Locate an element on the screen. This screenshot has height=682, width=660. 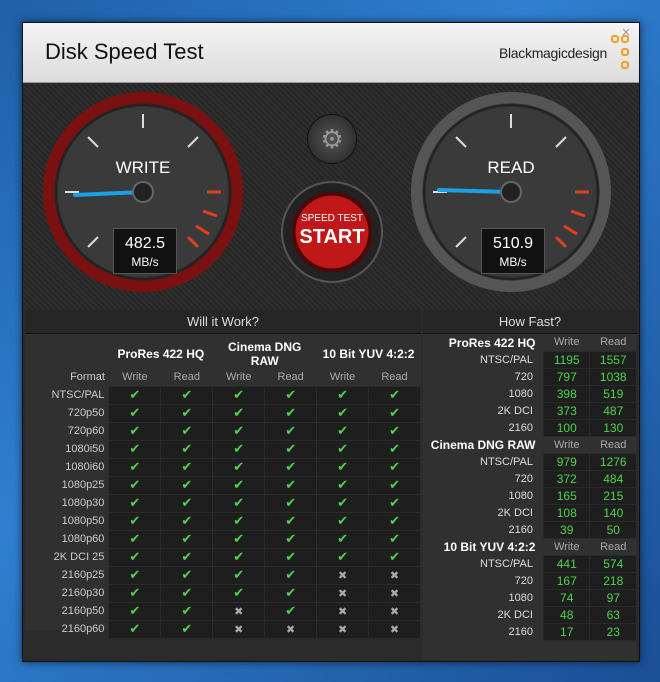
write-speed: 165 is located at coordinates (566, 495).